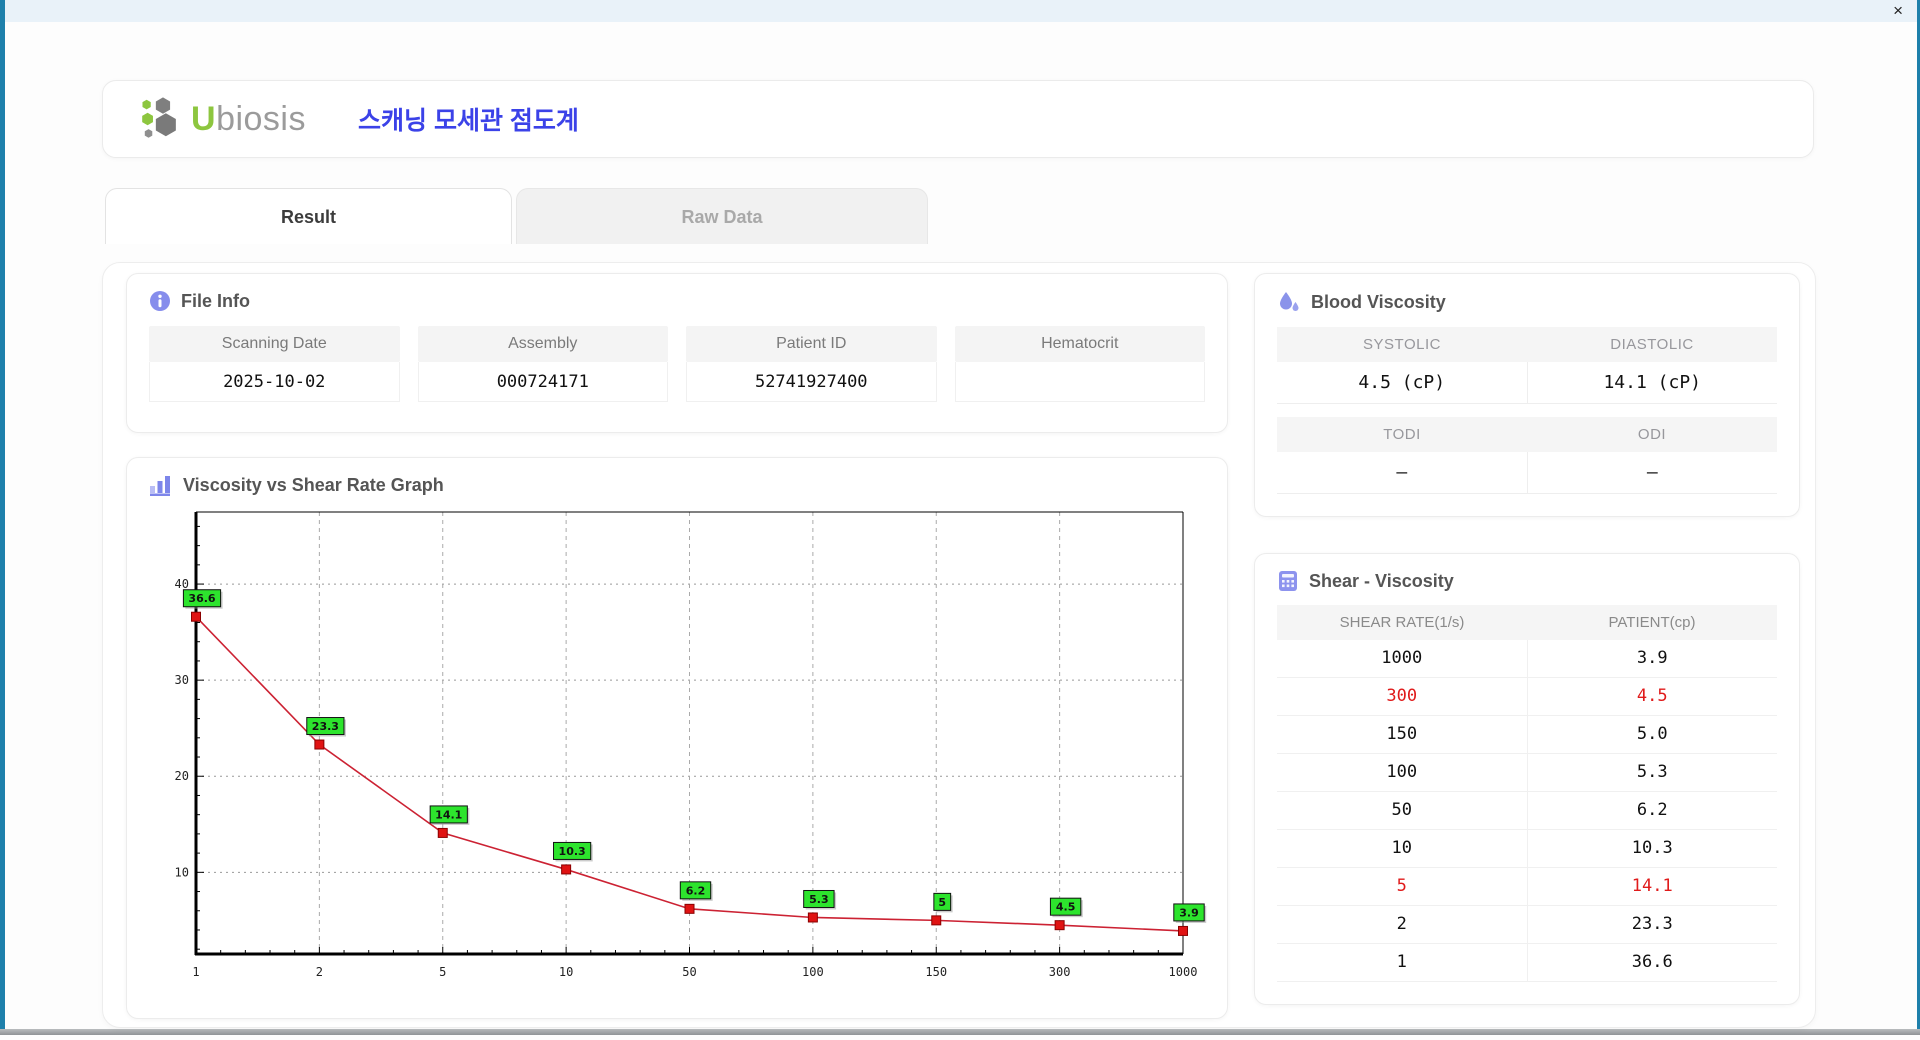 This screenshot has width=1920, height=1040. I want to click on svg-text: 1000, so click(1183, 972).